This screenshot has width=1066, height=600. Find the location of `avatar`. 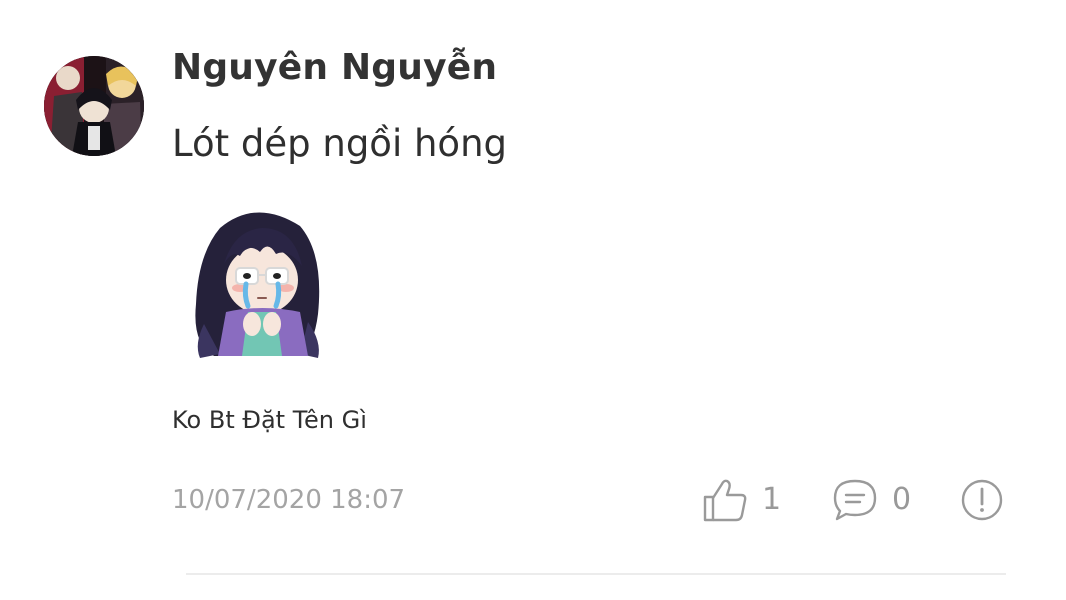

avatar is located at coordinates (94, 106).